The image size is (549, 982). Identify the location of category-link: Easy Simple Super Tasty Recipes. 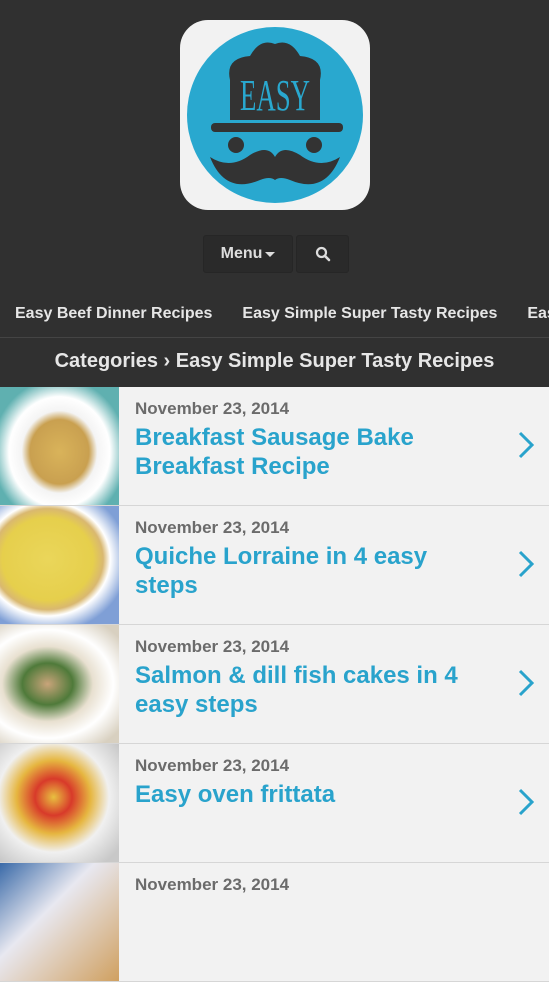
(369, 314).